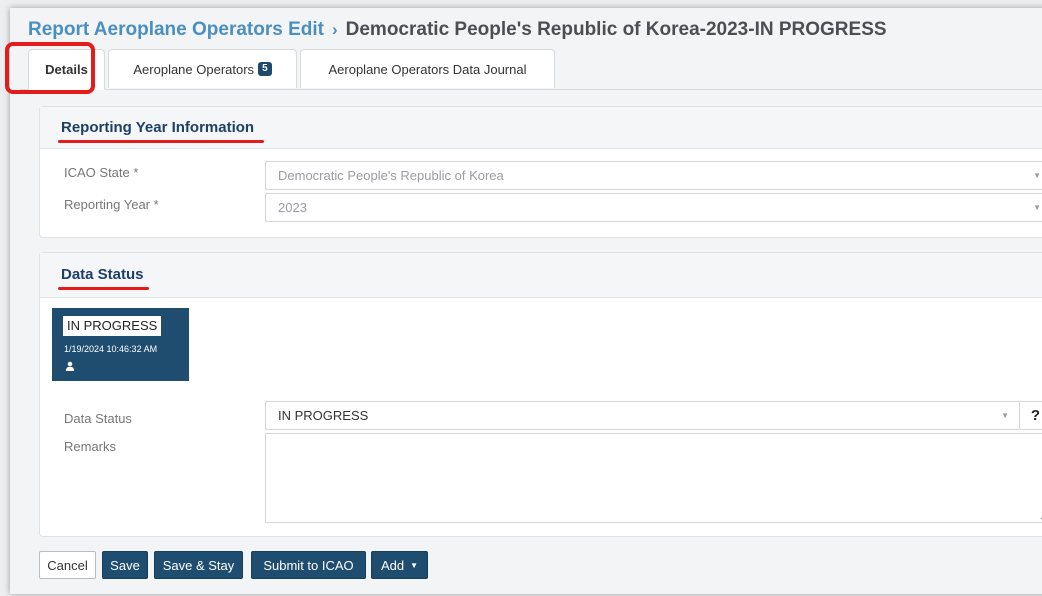  What do you see at coordinates (391, 175) in the screenshot?
I see `icao-state-value: Democratic People's Republic of Korea` at bounding box center [391, 175].